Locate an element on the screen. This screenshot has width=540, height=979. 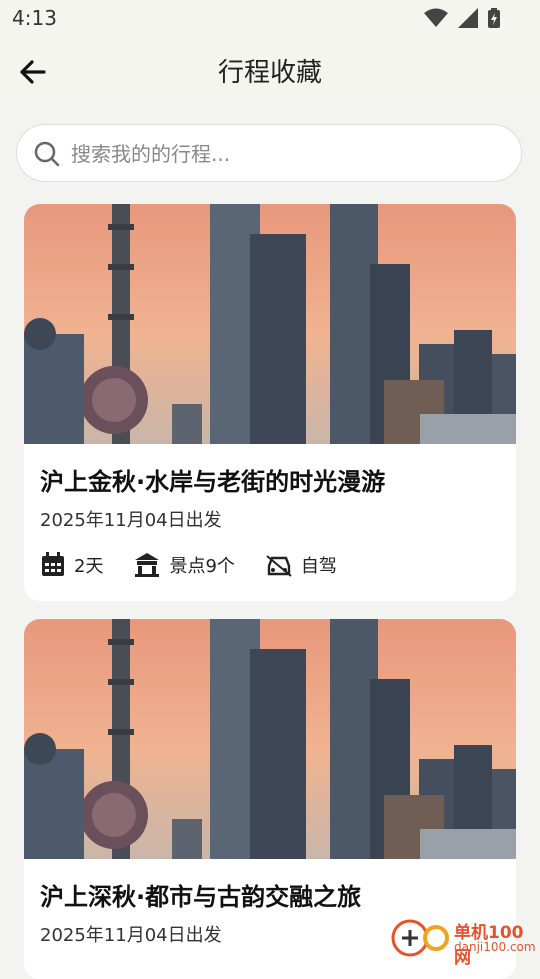
trip-days-label: 2天 is located at coordinates (89, 566).